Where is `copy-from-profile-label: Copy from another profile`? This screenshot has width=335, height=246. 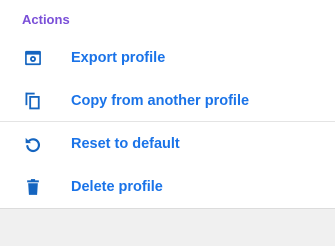 copy-from-profile-label: Copy from another profile is located at coordinates (160, 101).